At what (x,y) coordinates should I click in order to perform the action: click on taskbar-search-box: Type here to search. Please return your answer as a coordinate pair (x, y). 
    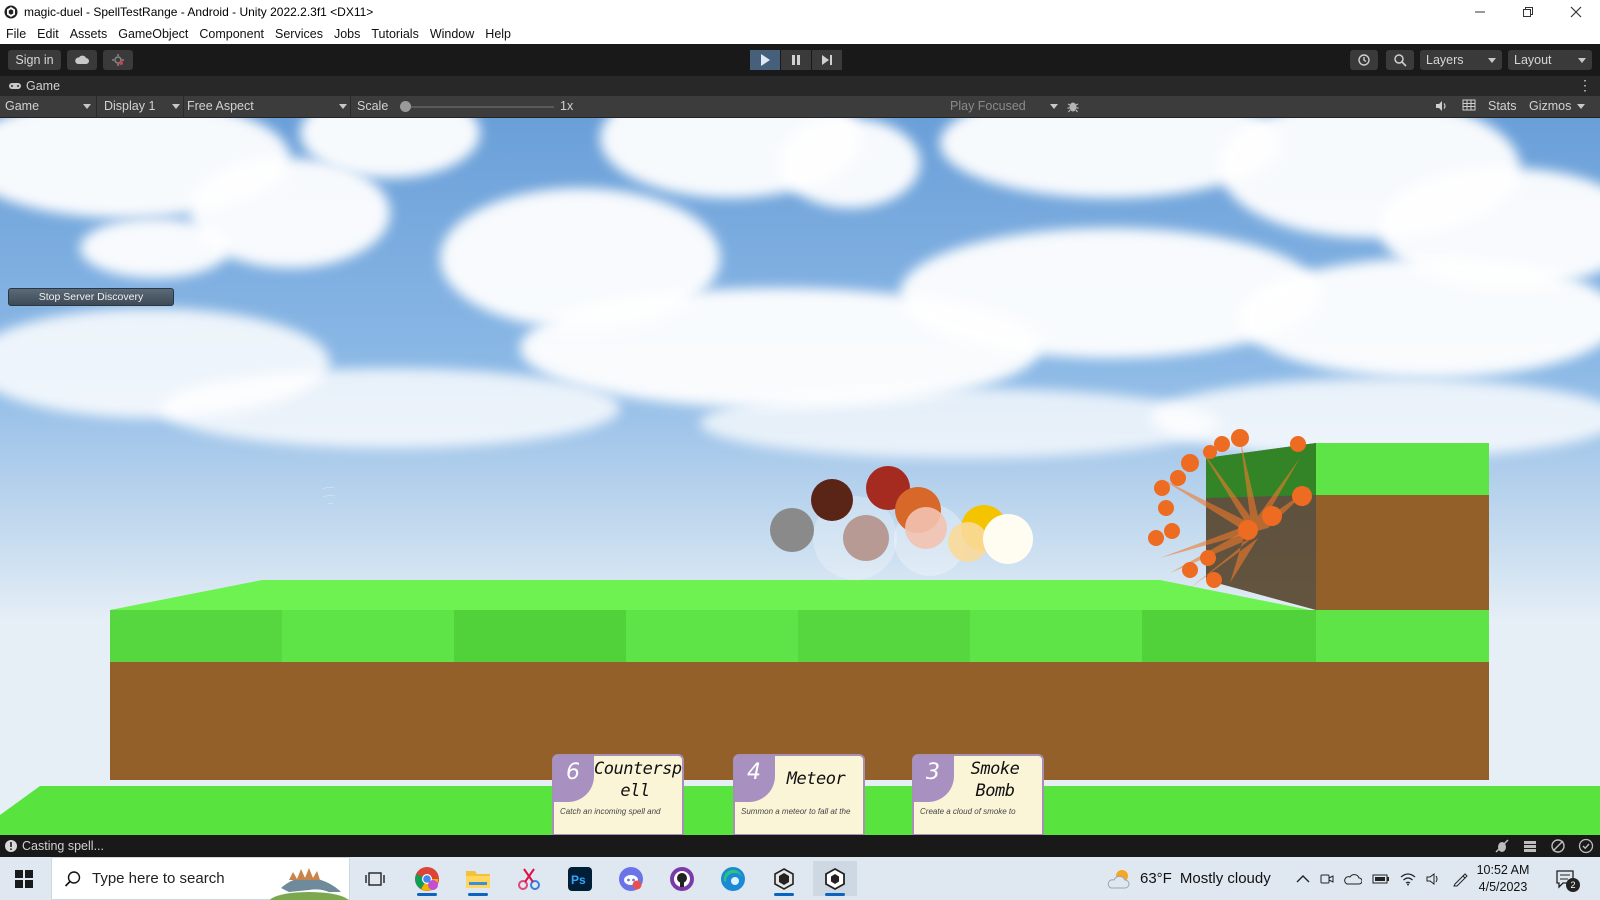
    Looking at the image, I should click on (200, 878).